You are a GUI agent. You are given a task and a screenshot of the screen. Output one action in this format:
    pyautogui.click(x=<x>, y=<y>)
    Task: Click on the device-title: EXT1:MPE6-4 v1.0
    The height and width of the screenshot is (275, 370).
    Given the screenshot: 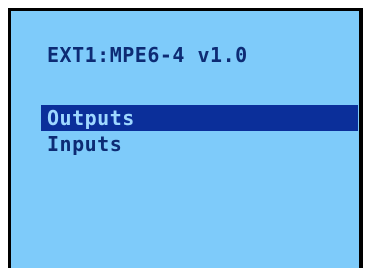 What is the action you would take?
    pyautogui.click(x=147, y=55)
    